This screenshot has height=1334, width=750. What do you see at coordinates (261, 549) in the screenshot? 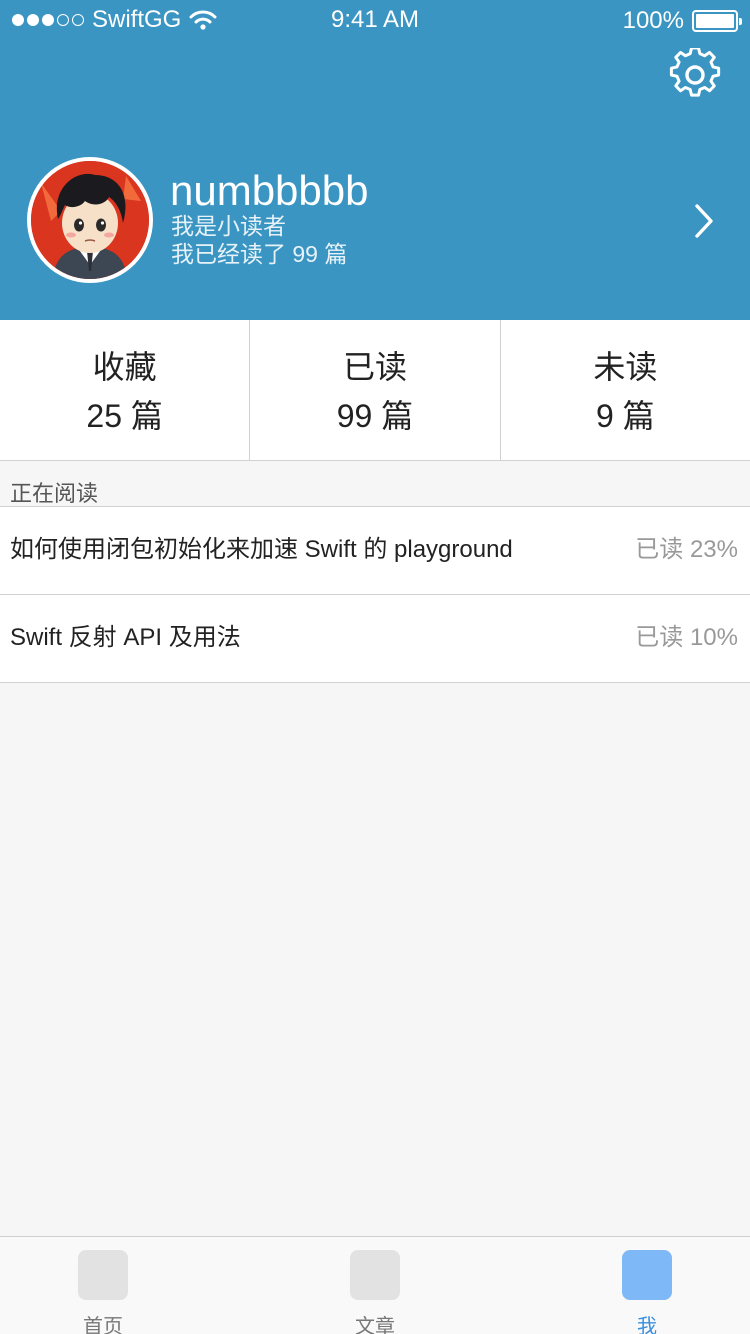
I see `article-title: 如何使用闭包初始化来加速 Swift 的 playground` at bounding box center [261, 549].